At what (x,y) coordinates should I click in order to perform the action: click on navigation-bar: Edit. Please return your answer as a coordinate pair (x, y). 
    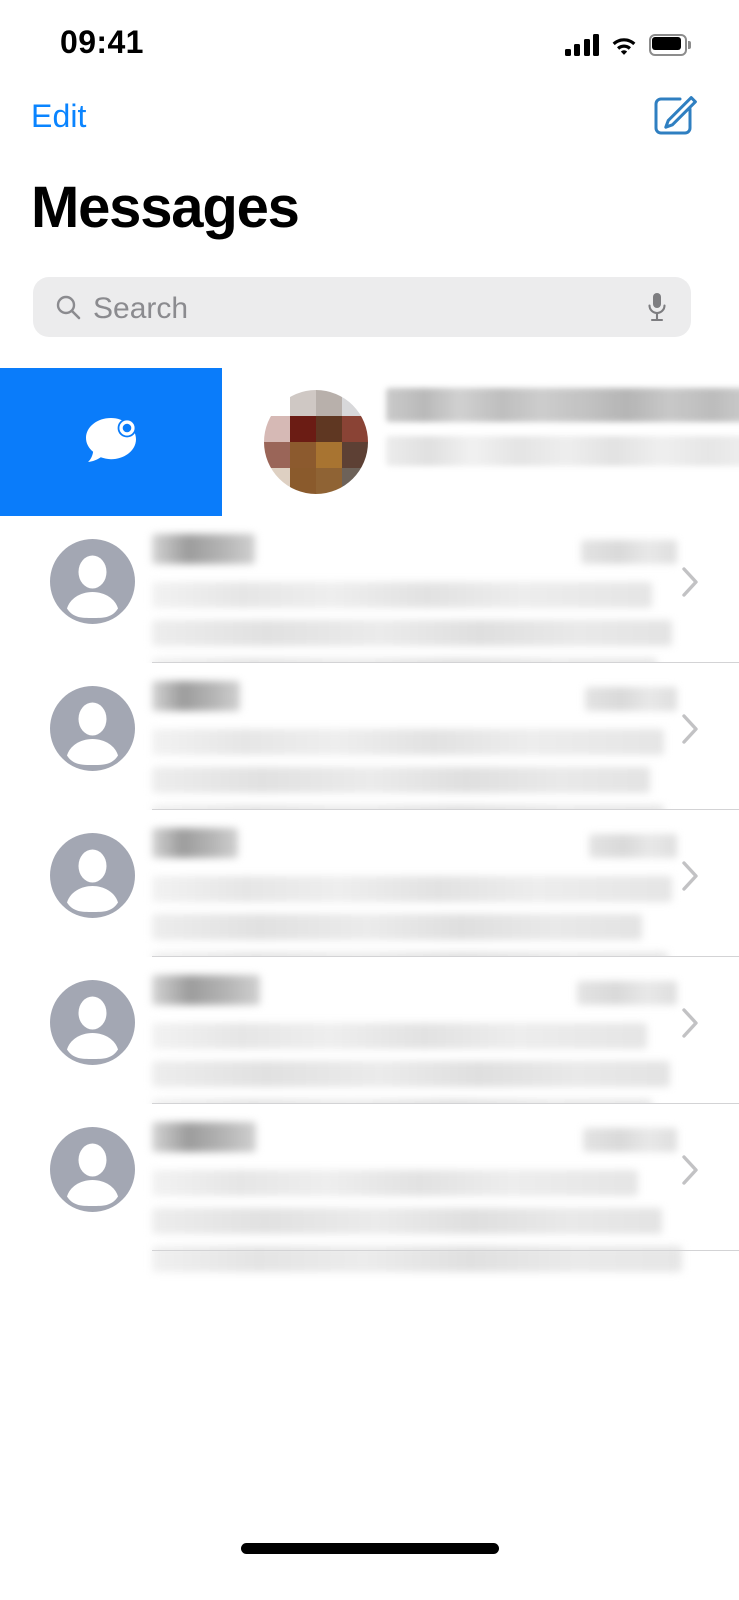
    Looking at the image, I should click on (369, 122).